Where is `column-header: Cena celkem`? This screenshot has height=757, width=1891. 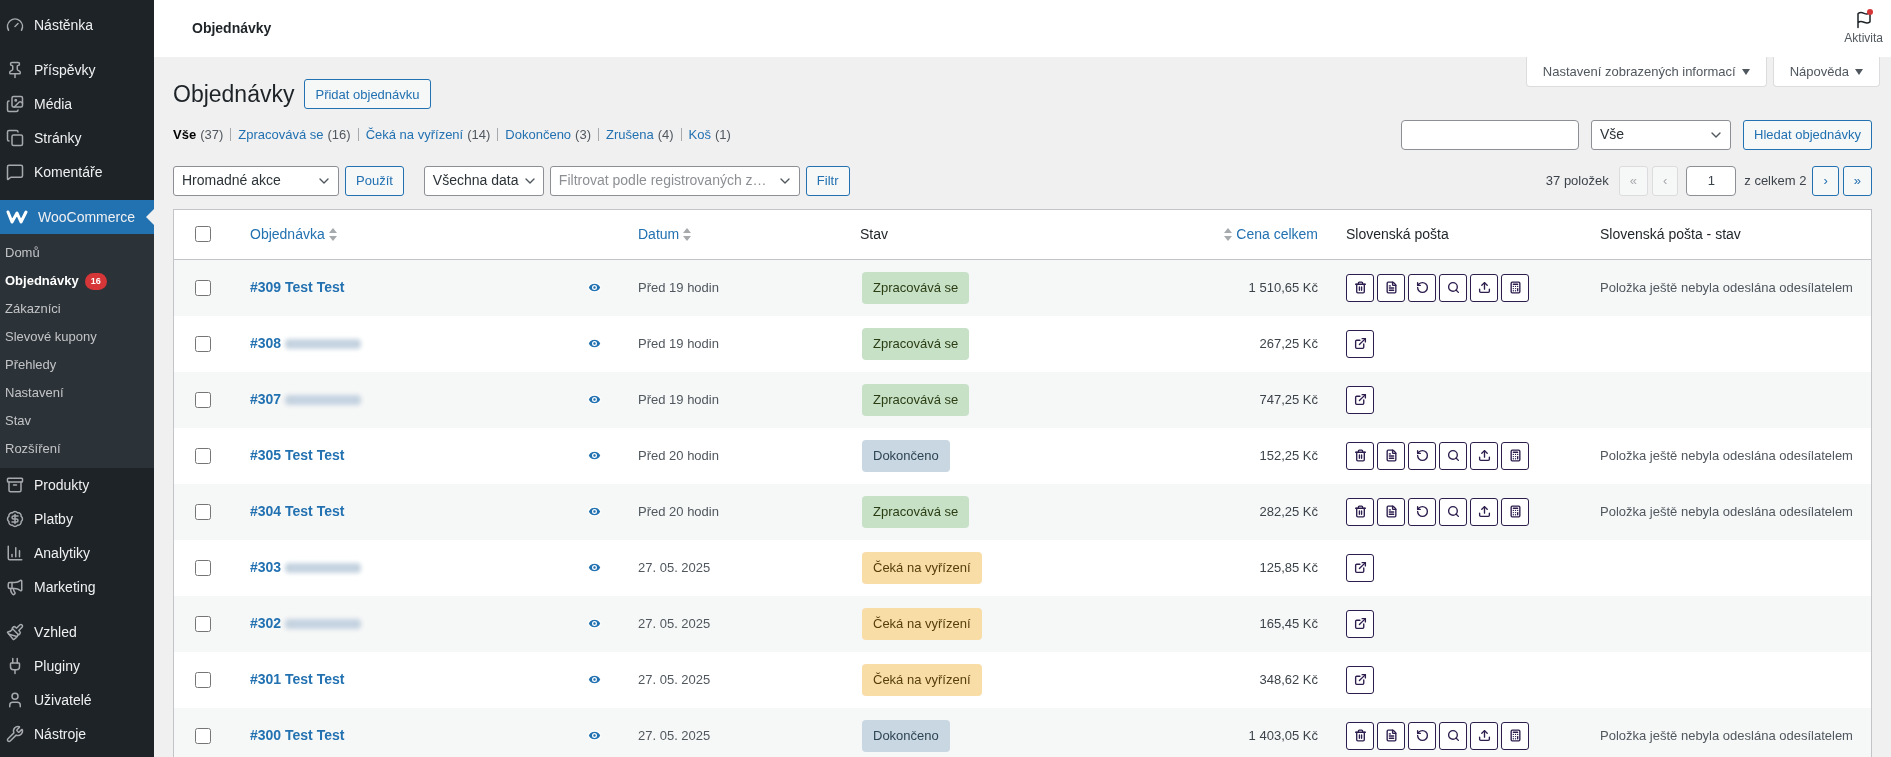 column-header: Cena celkem is located at coordinates (1277, 234).